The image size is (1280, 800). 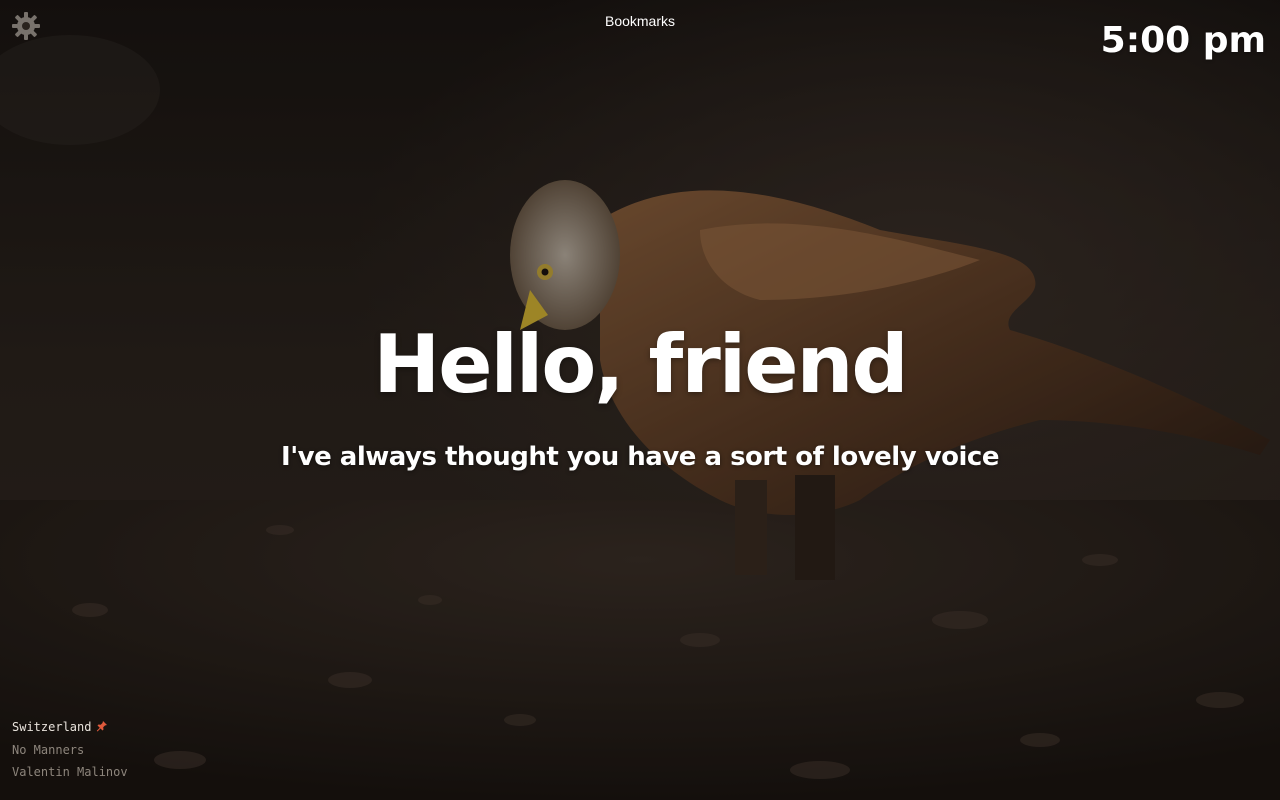 What do you see at coordinates (102, 728) in the screenshot?
I see `pin-icon` at bounding box center [102, 728].